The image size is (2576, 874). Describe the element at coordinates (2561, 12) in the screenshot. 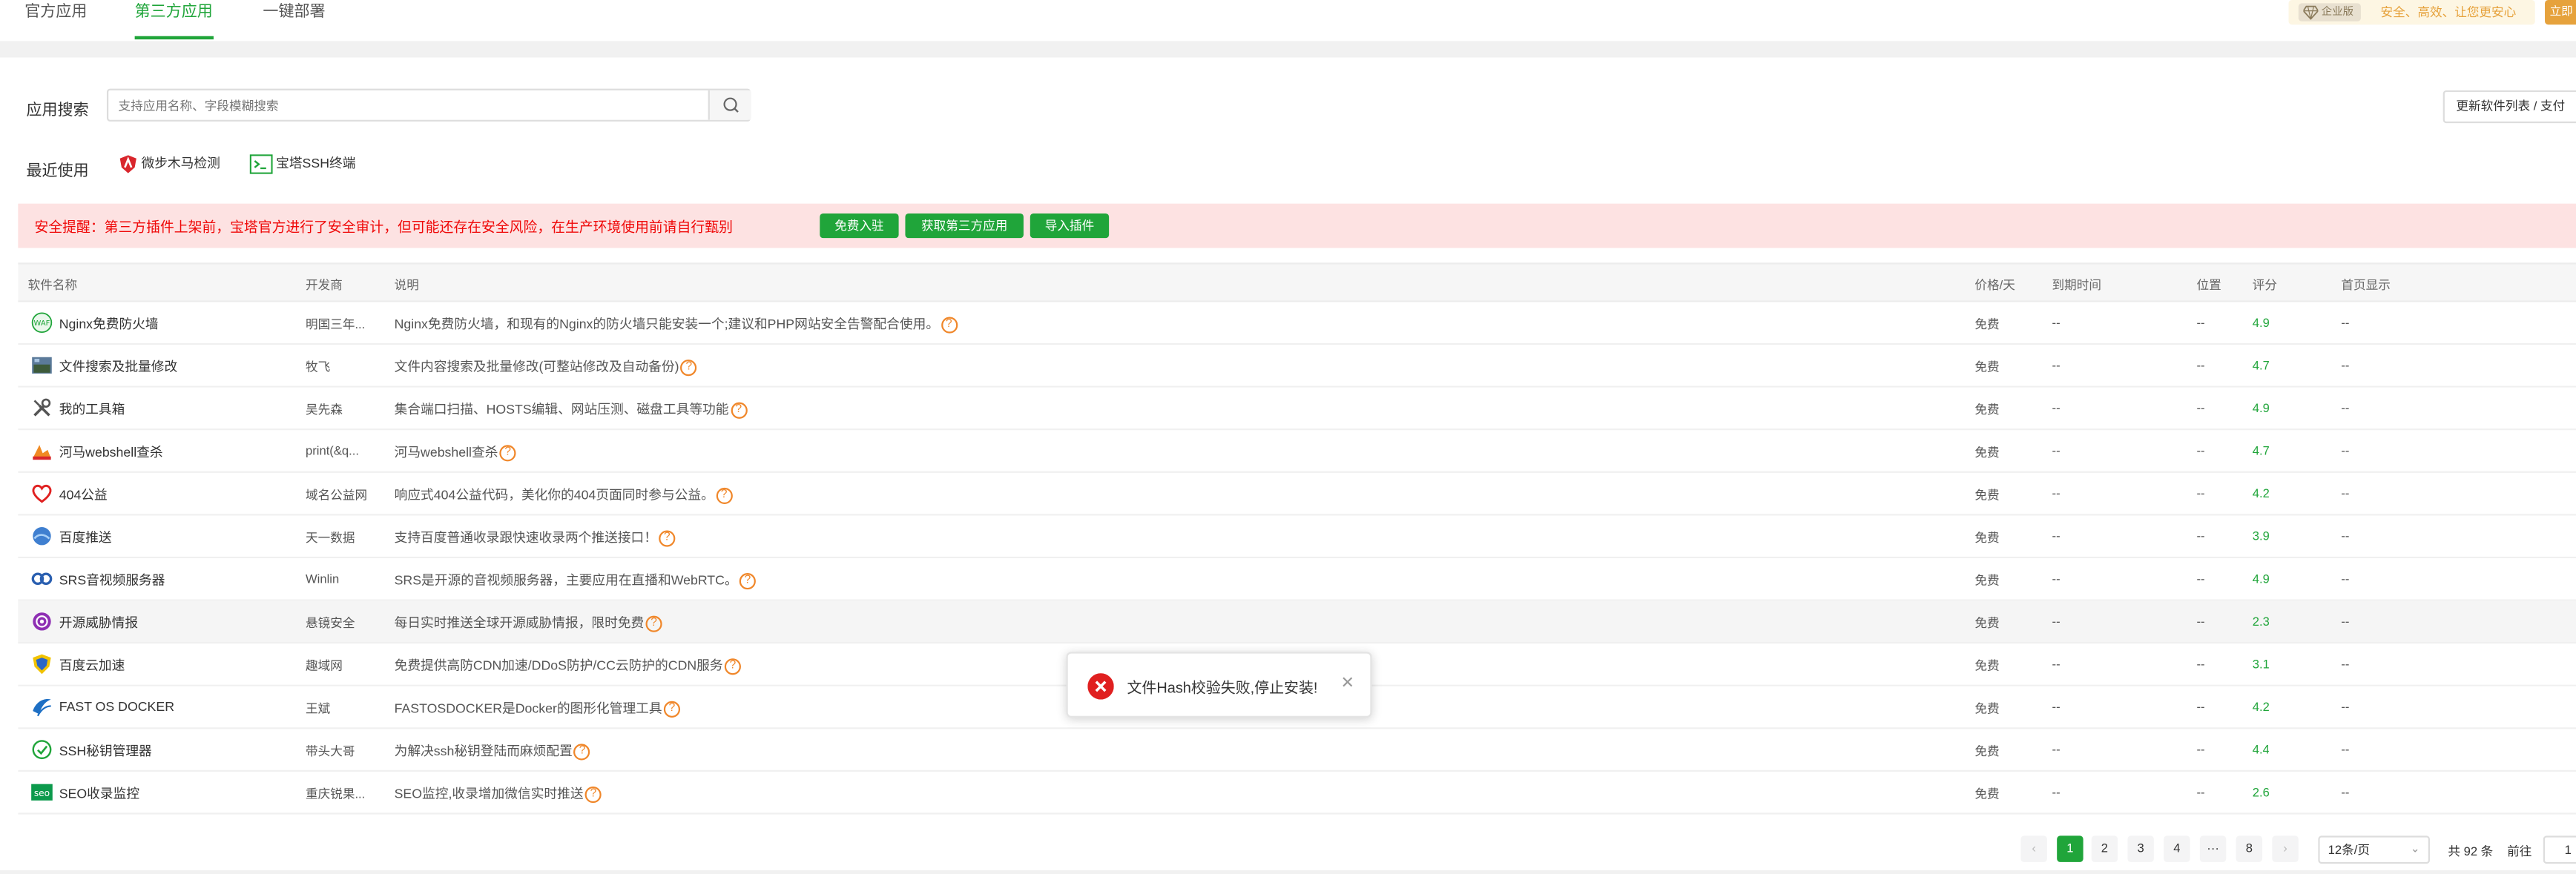

I see `enterprise-buy-button: 立即` at that location.